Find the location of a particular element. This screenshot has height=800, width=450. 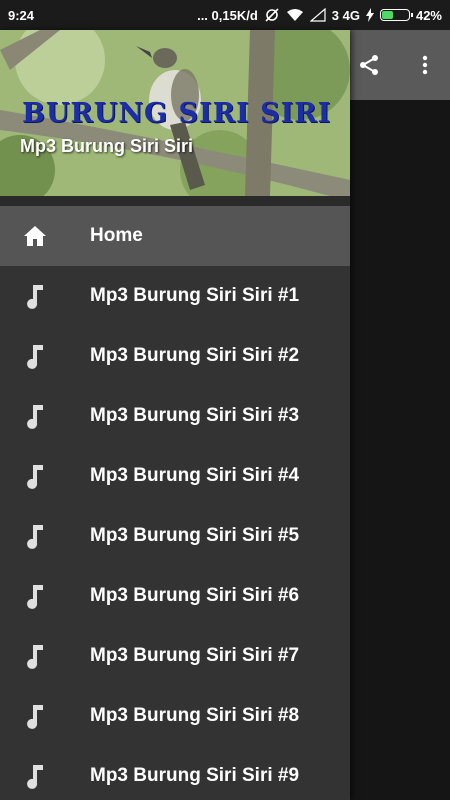

menu-item-track: Mp3 Burung Siri Siri #8 is located at coordinates (175, 716).